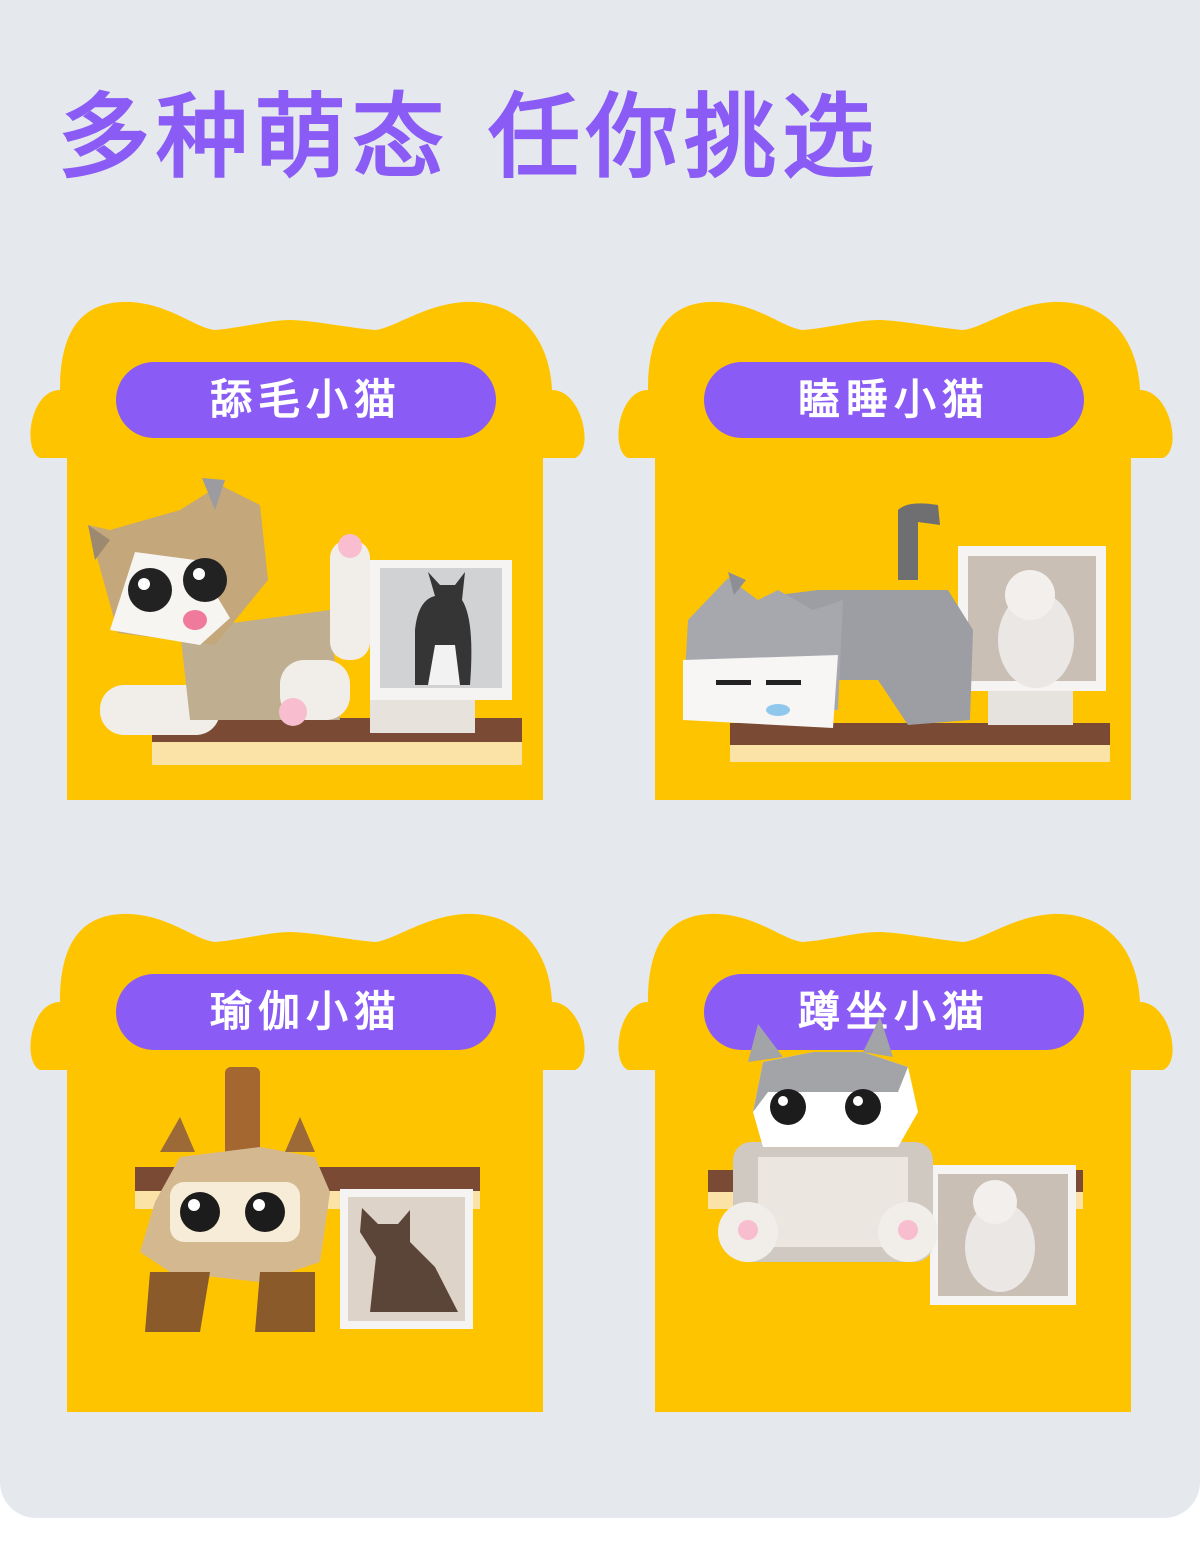 This screenshot has width=1200, height=1566. I want to click on sitting-cat-figure, so click(895, 1161).